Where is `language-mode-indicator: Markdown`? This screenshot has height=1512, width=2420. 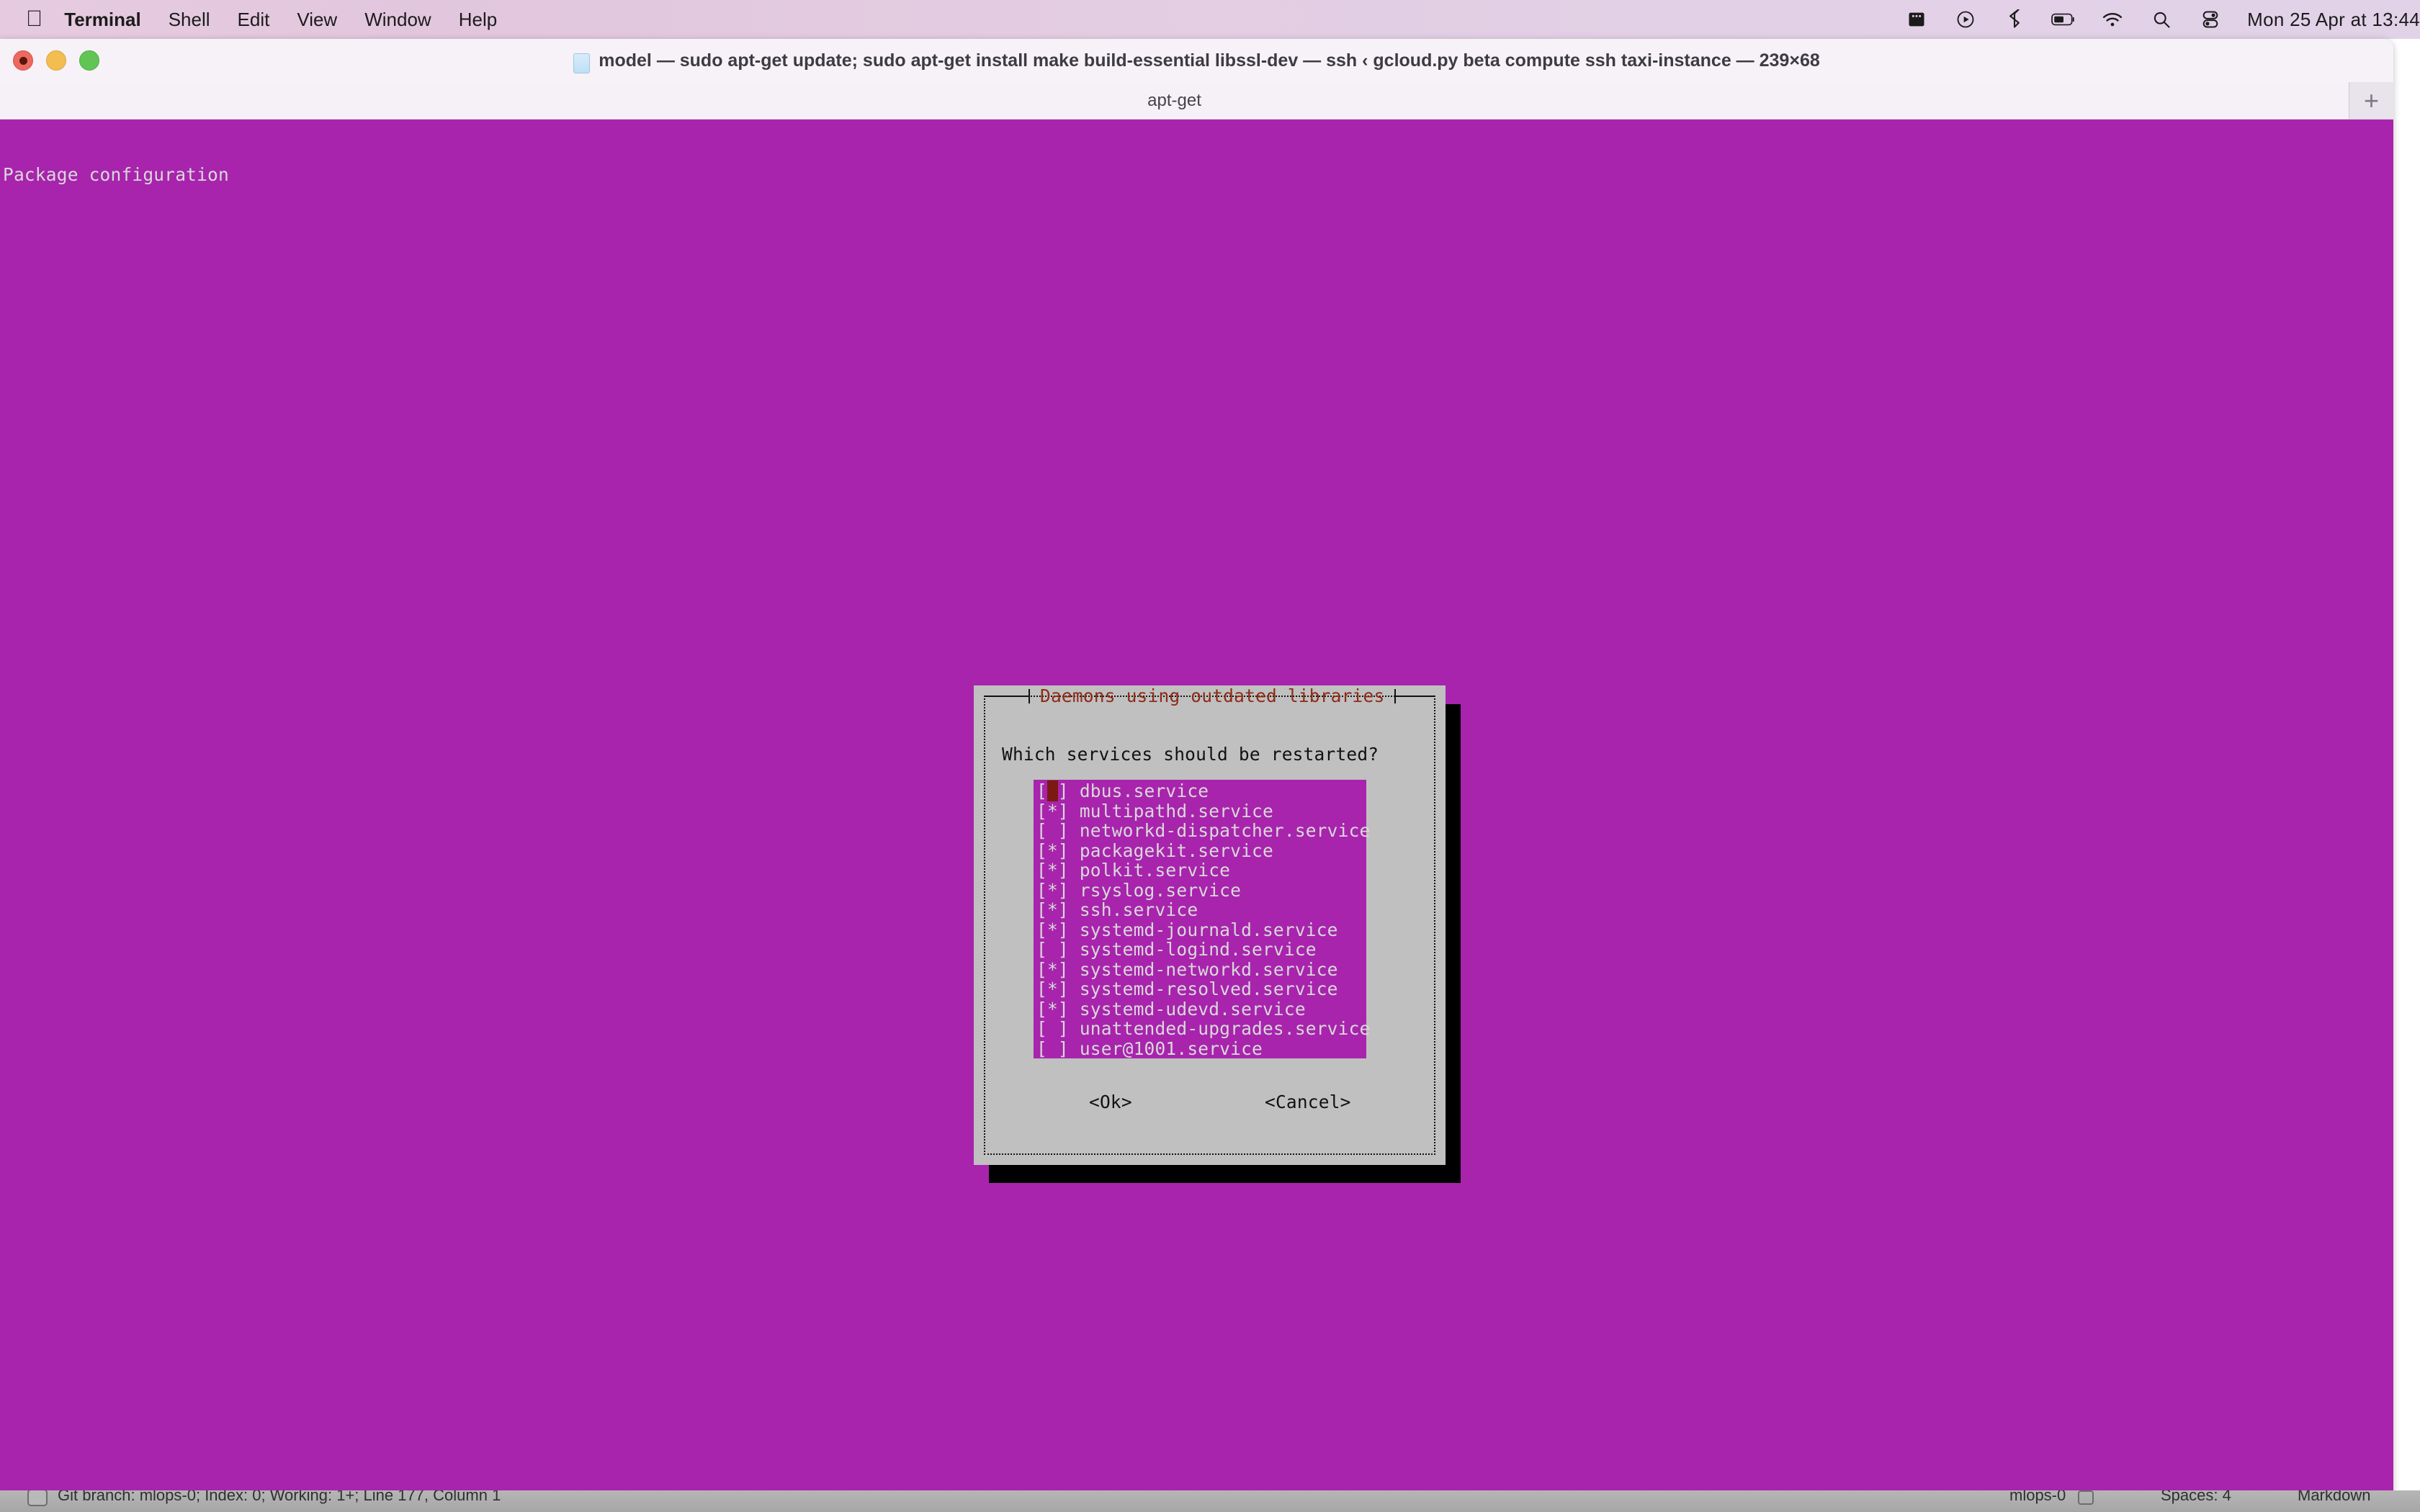
language-mode-indicator: Markdown is located at coordinates (2334, 1497).